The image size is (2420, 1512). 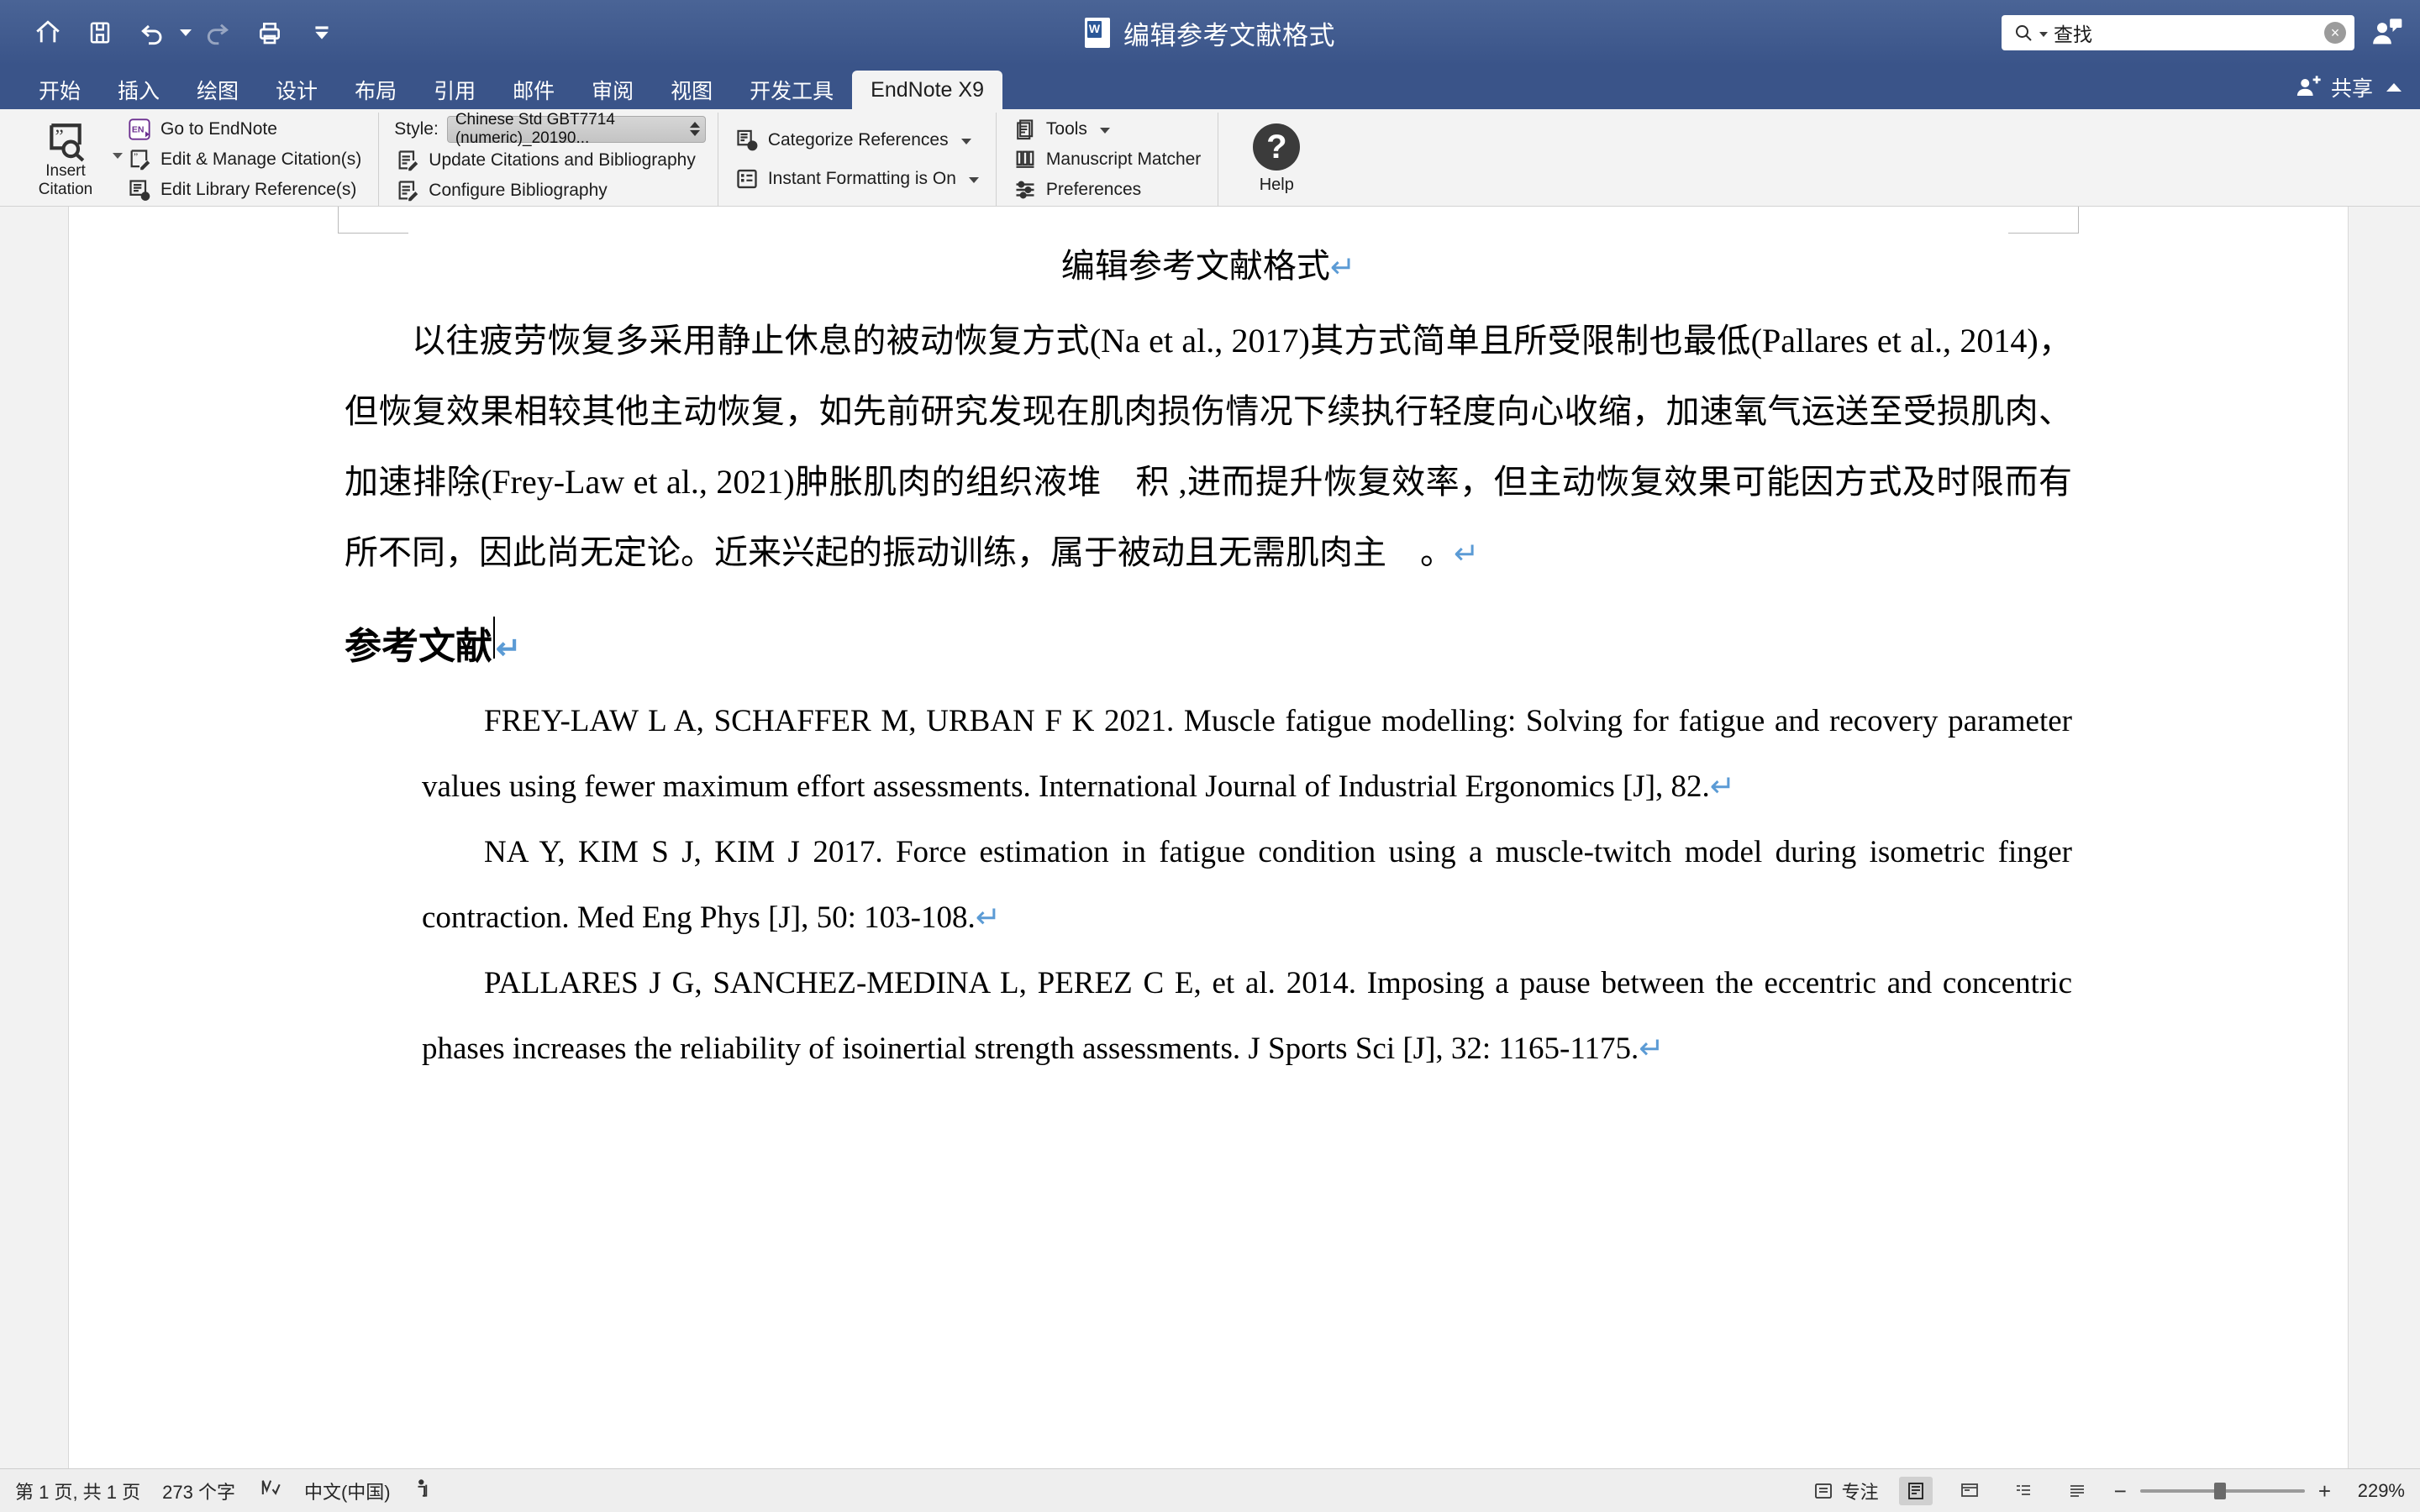 What do you see at coordinates (1066, 128) in the screenshot?
I see `tools-label: Tools` at bounding box center [1066, 128].